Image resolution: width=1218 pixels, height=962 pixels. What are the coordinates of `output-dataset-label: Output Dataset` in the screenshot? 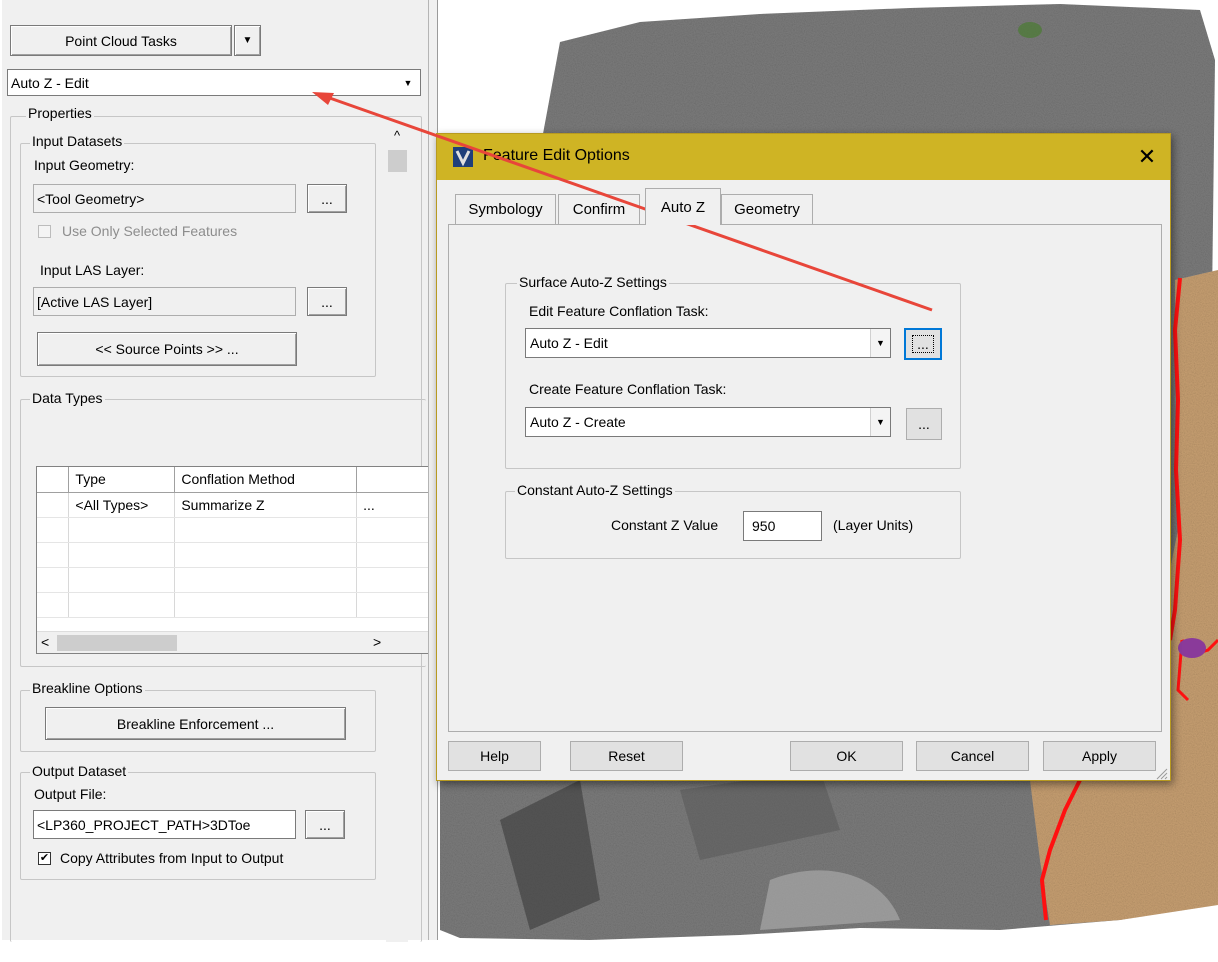 It's located at (79, 771).